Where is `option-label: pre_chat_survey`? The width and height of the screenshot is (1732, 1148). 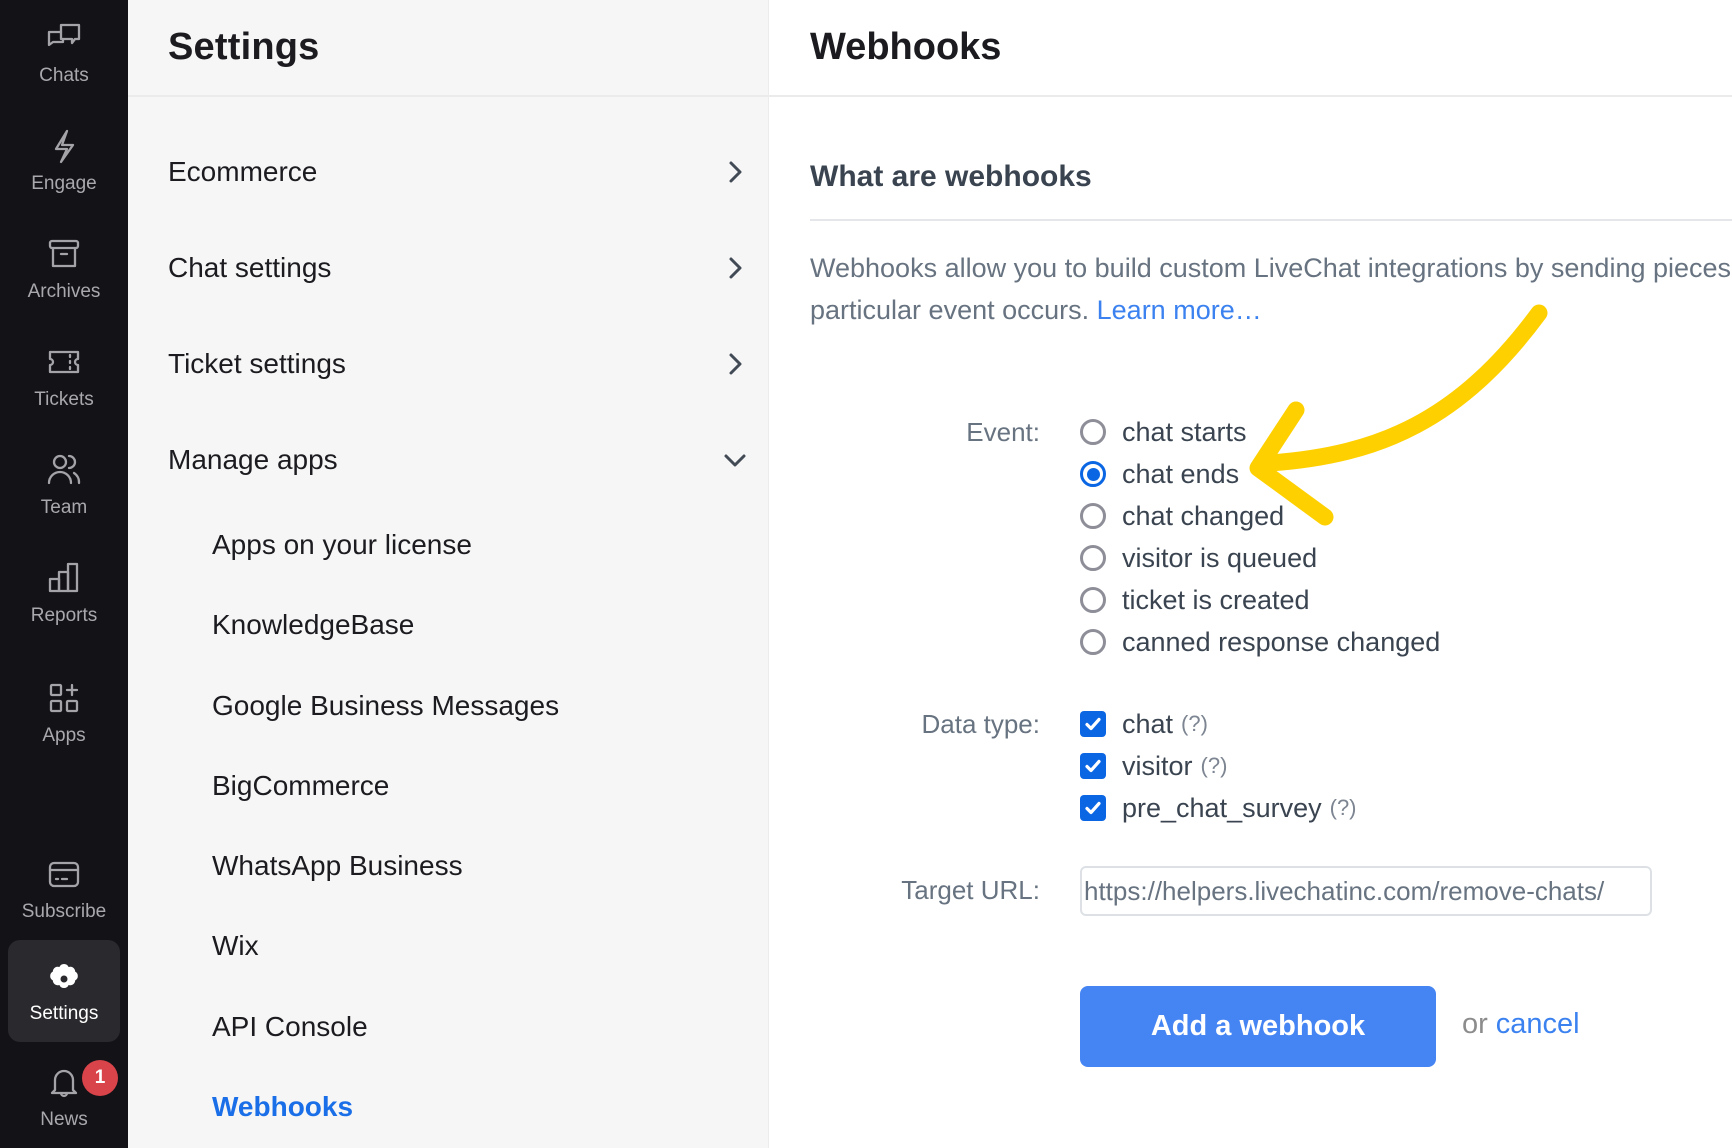 option-label: pre_chat_survey is located at coordinates (1222, 807).